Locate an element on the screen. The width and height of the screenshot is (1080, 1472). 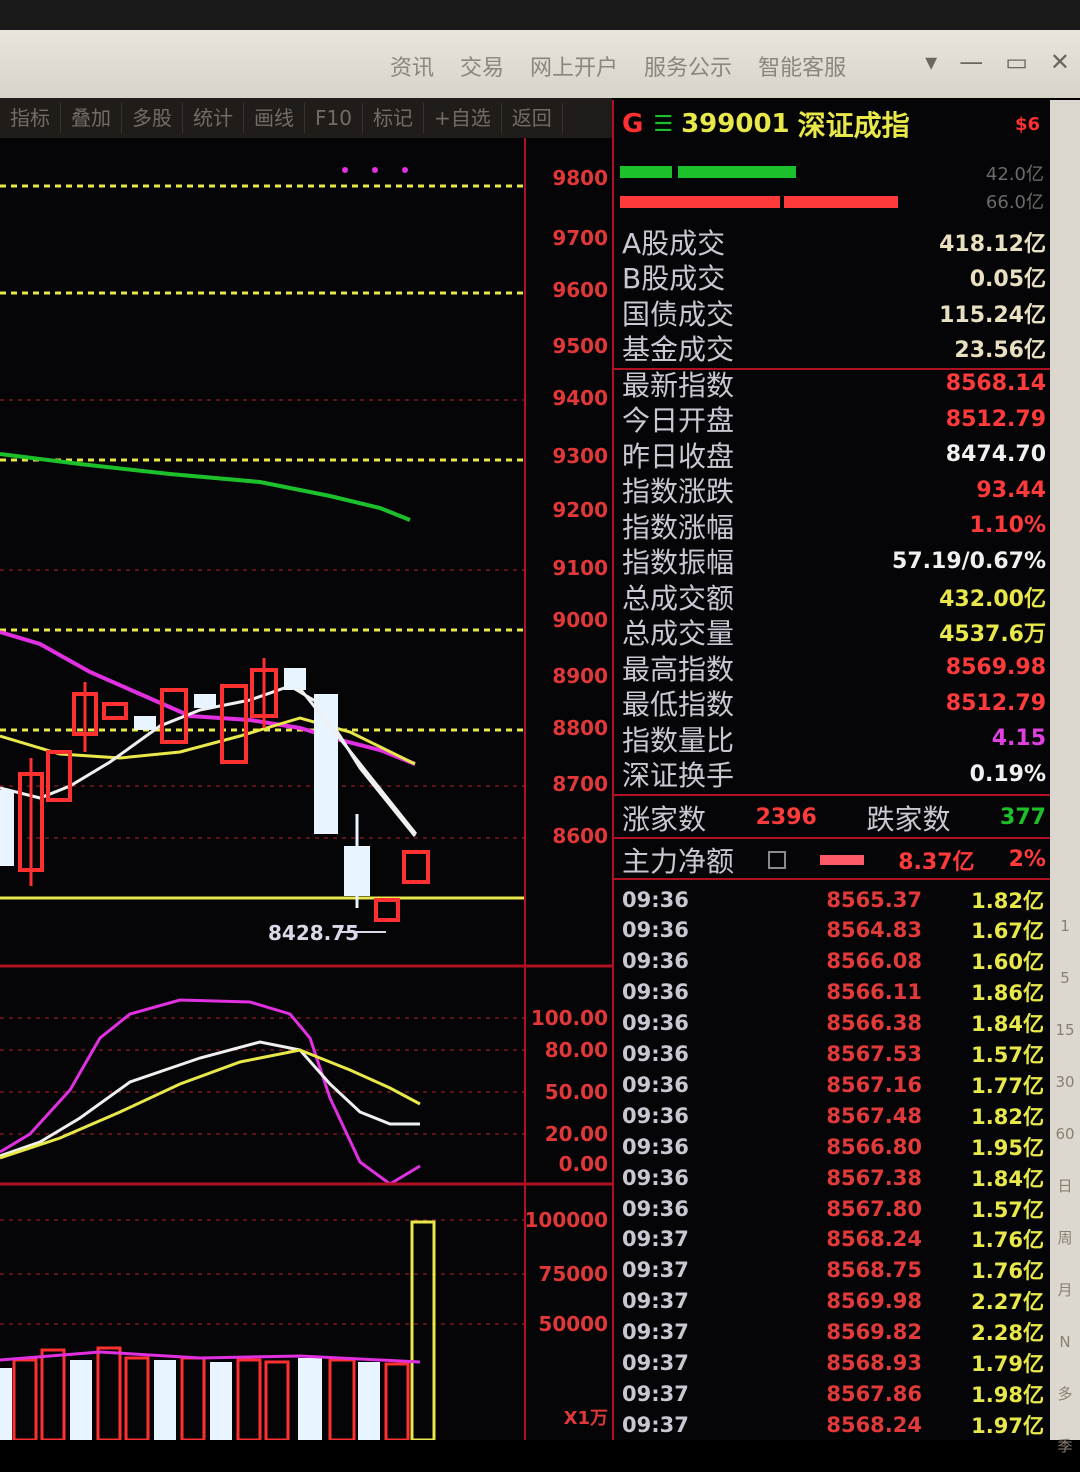
stat-label: A股成交 is located at coordinates (674, 243).